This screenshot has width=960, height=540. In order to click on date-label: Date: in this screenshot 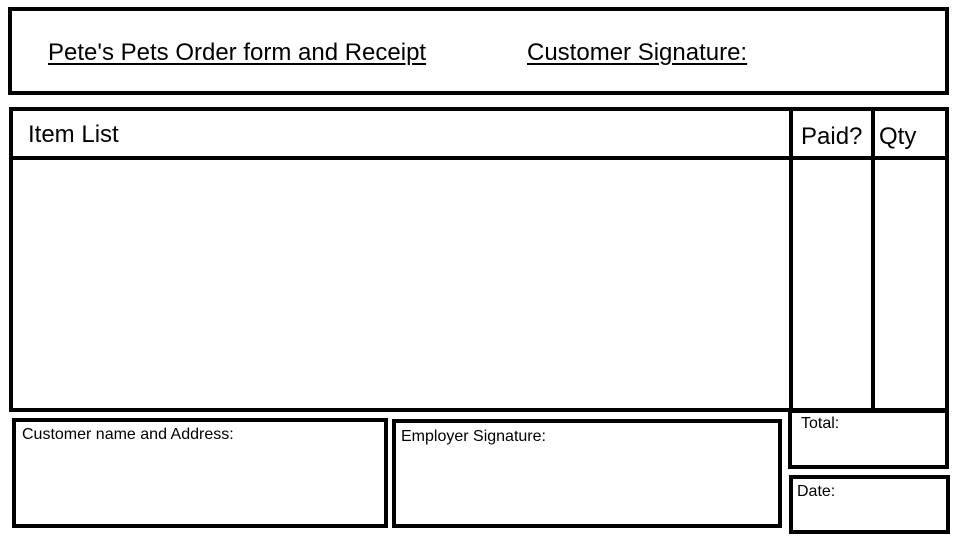, I will do `click(816, 491)`.